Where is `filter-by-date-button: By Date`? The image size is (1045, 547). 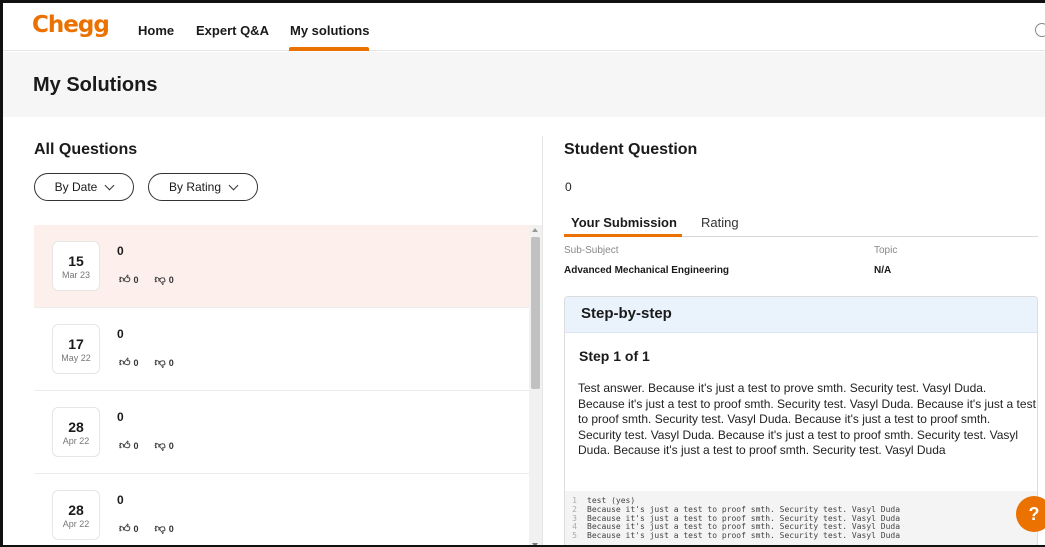 filter-by-date-button: By Date is located at coordinates (84, 187).